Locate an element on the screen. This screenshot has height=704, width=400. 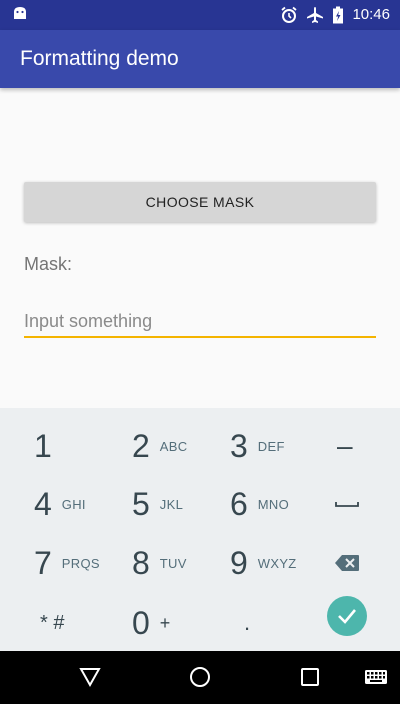
key-main-label: – is located at coordinates (345, 445).